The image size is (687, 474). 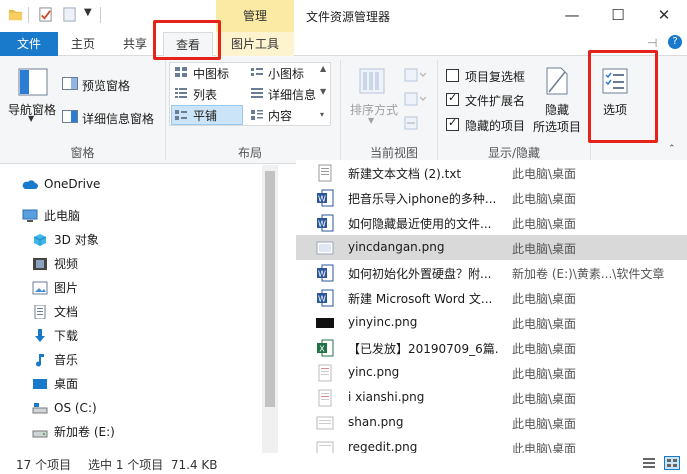 I want to click on content-icon, so click(x=257, y=115).